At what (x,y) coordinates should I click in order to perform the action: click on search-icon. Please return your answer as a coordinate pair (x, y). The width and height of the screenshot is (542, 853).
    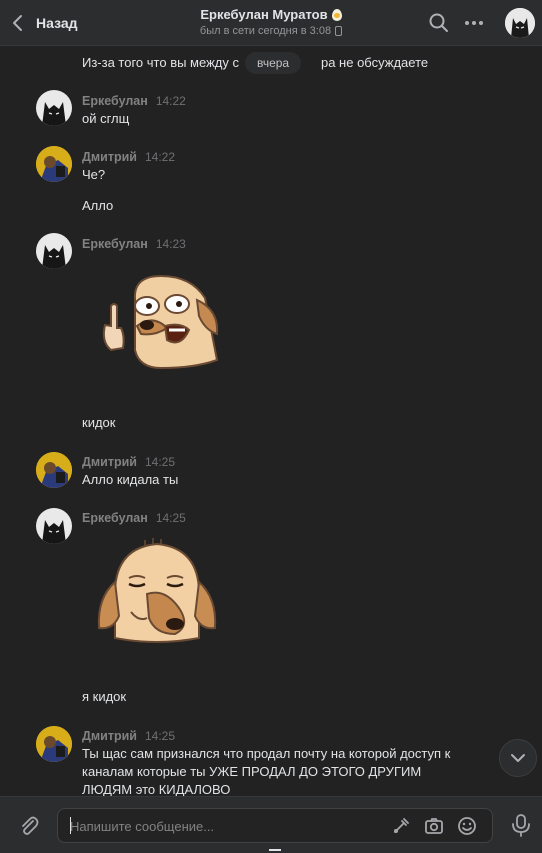
    Looking at the image, I should click on (439, 23).